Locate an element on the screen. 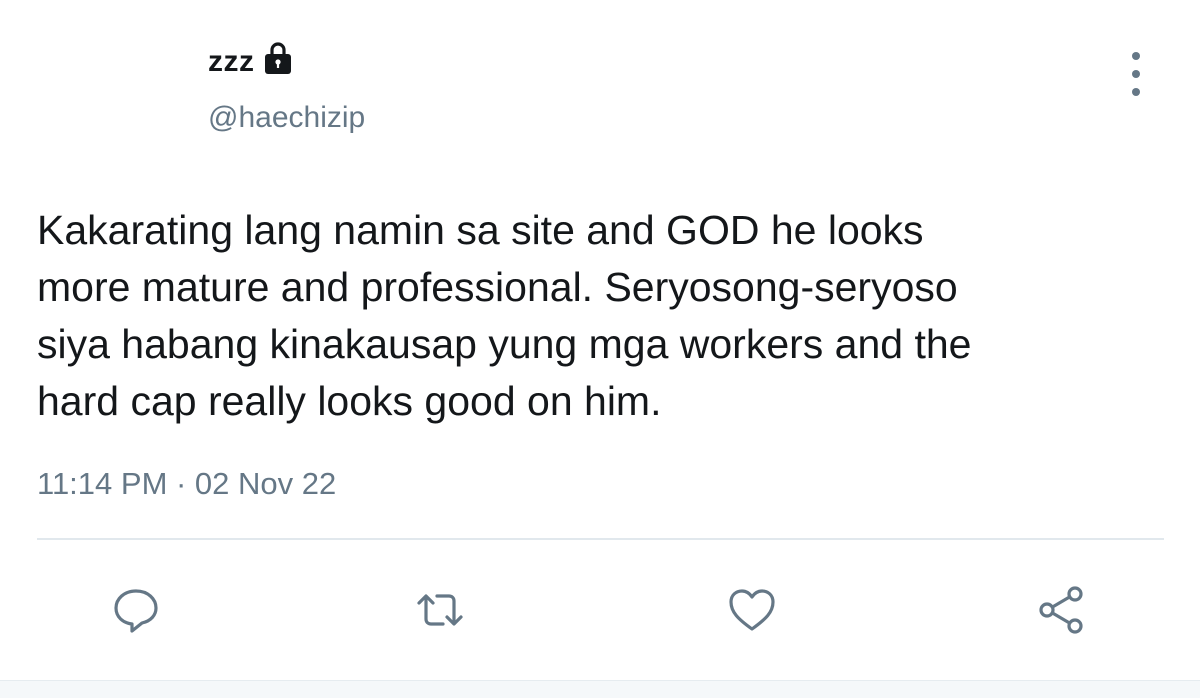  retweet-button is located at coordinates (440, 610).